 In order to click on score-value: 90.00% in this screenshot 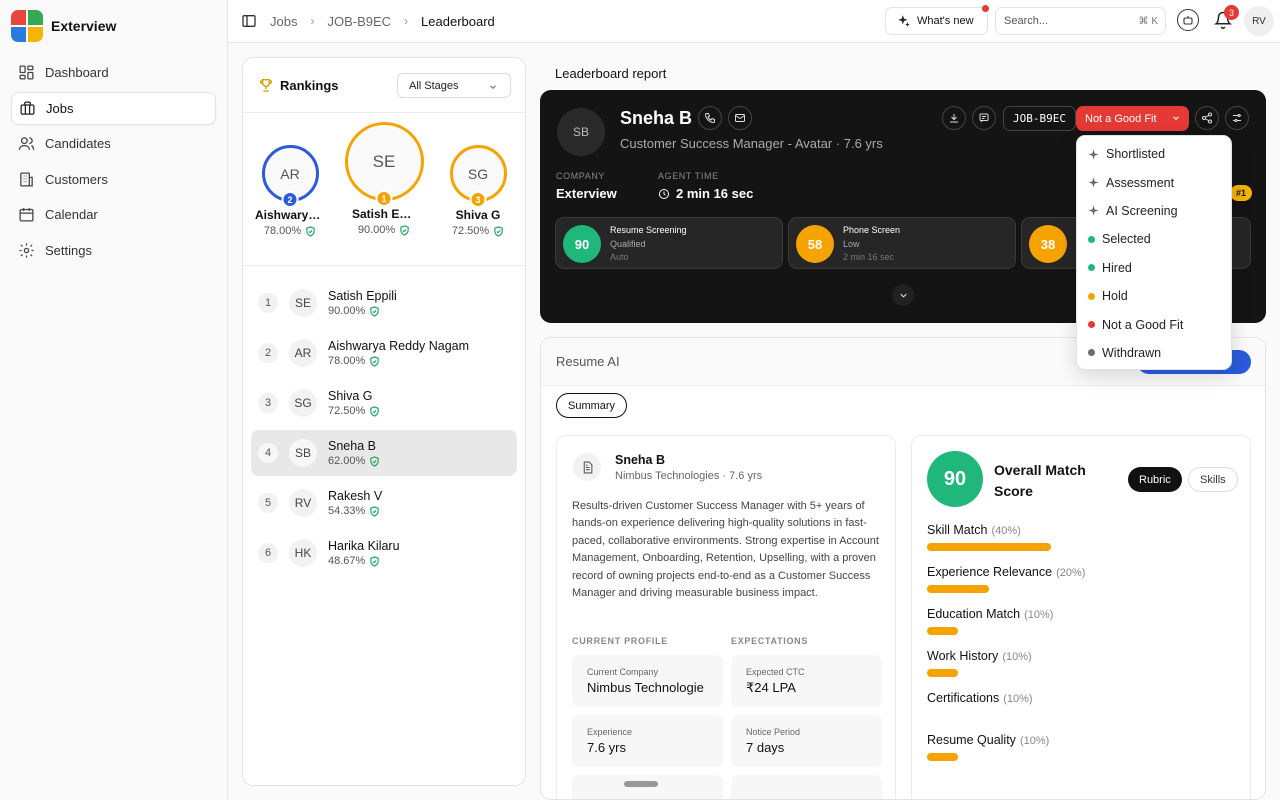, I will do `click(376, 230)`.